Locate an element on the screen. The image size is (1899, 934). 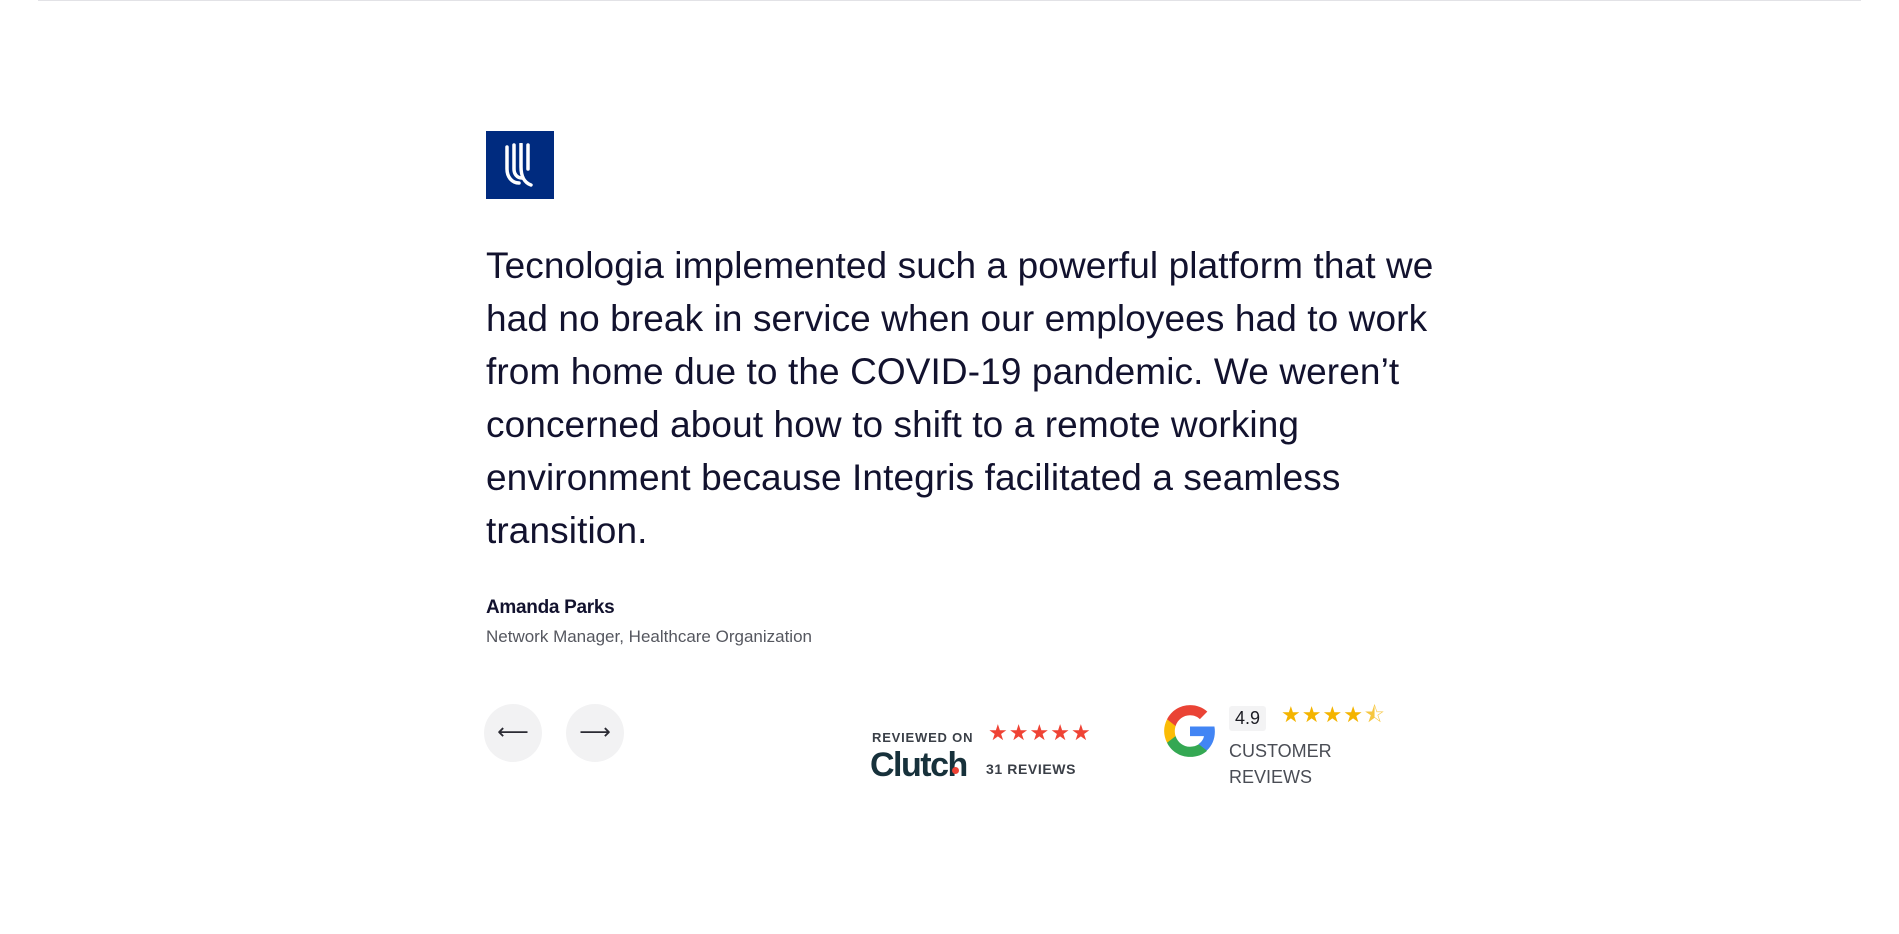
clutch-logo: Clutch is located at coordinates (919, 765).